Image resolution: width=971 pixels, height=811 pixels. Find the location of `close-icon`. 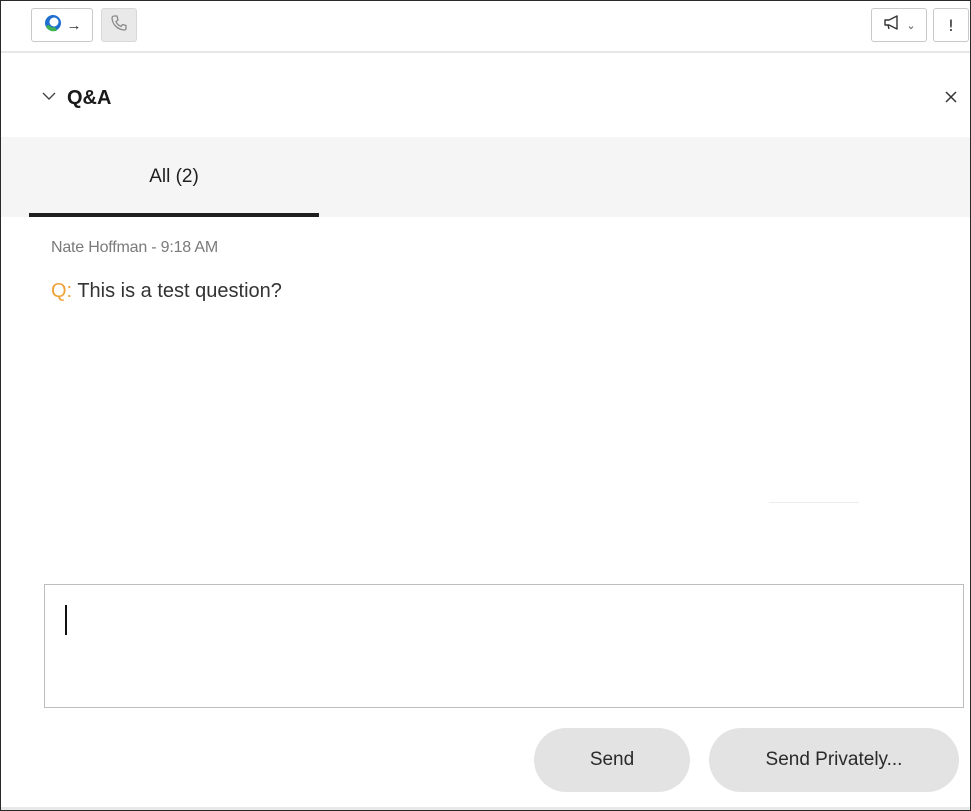

close-icon is located at coordinates (951, 97).